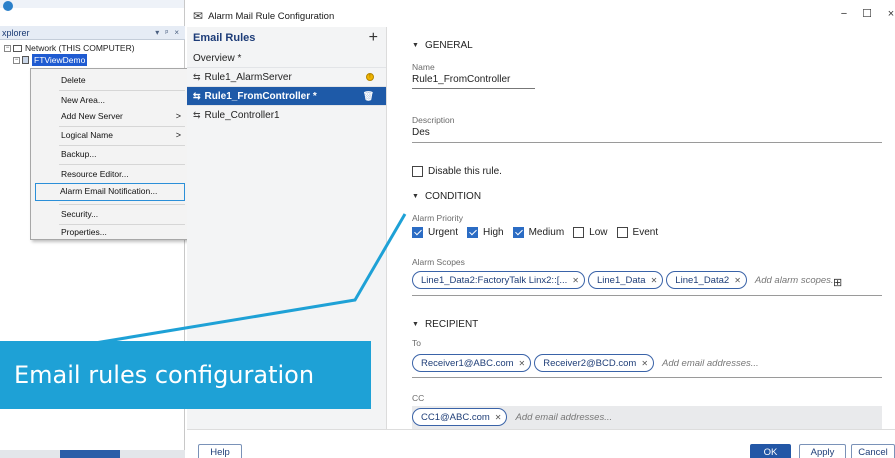 Image resolution: width=895 pixels, height=458 pixels. I want to click on minimize-button: −, so click(844, 14).